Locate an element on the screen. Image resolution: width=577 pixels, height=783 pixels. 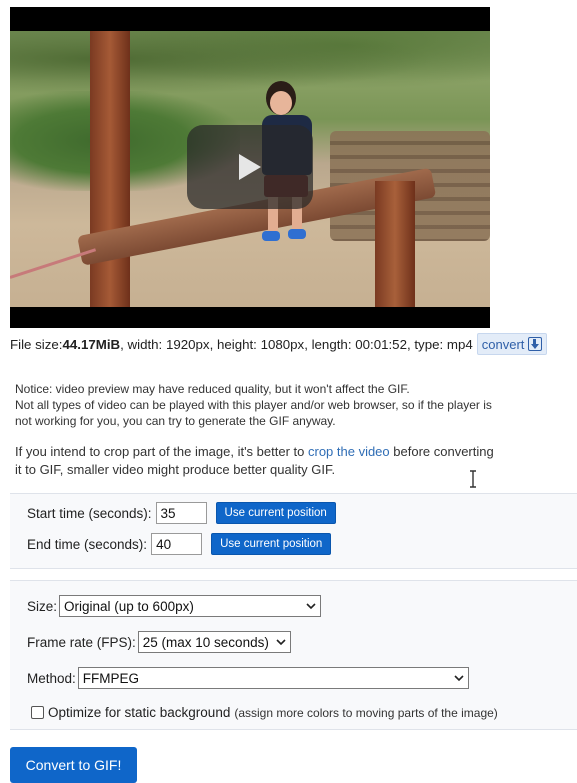
method-row: Method: FFMPEG is located at coordinates (248, 678).